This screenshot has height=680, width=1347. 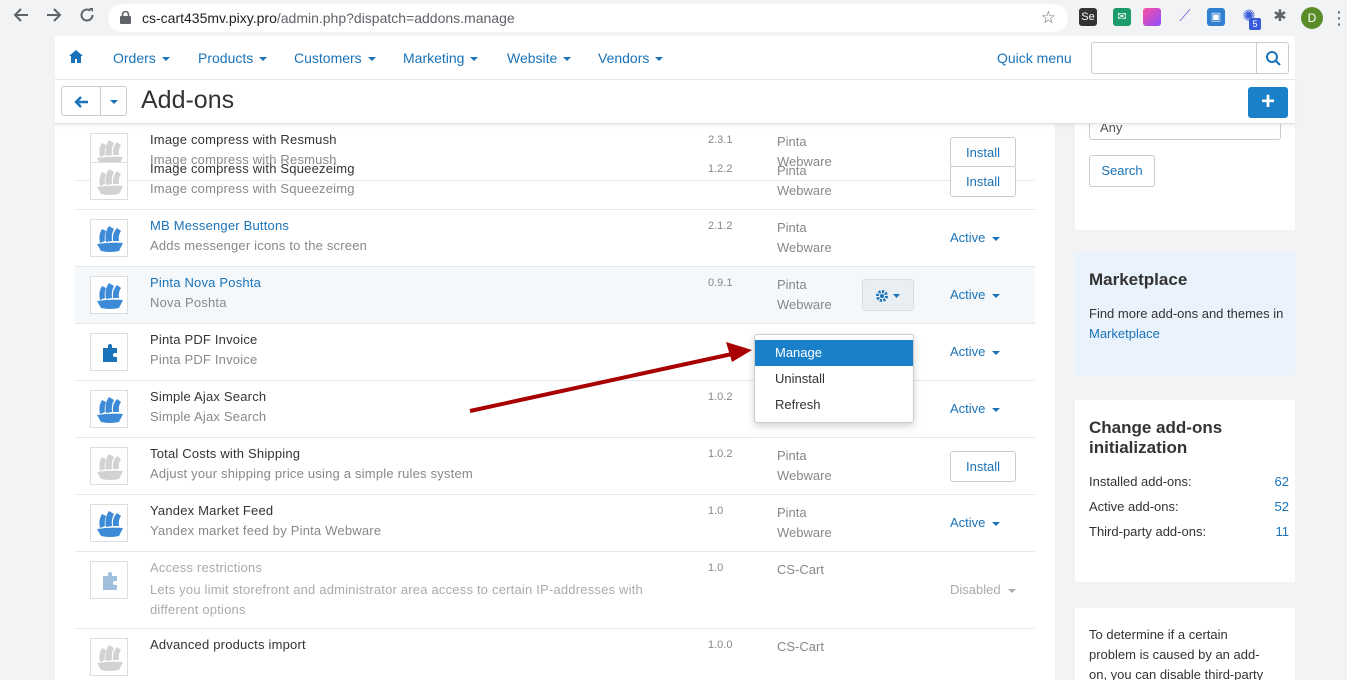 What do you see at coordinates (1122, 171) in the screenshot?
I see `filter-search-button: Search` at bounding box center [1122, 171].